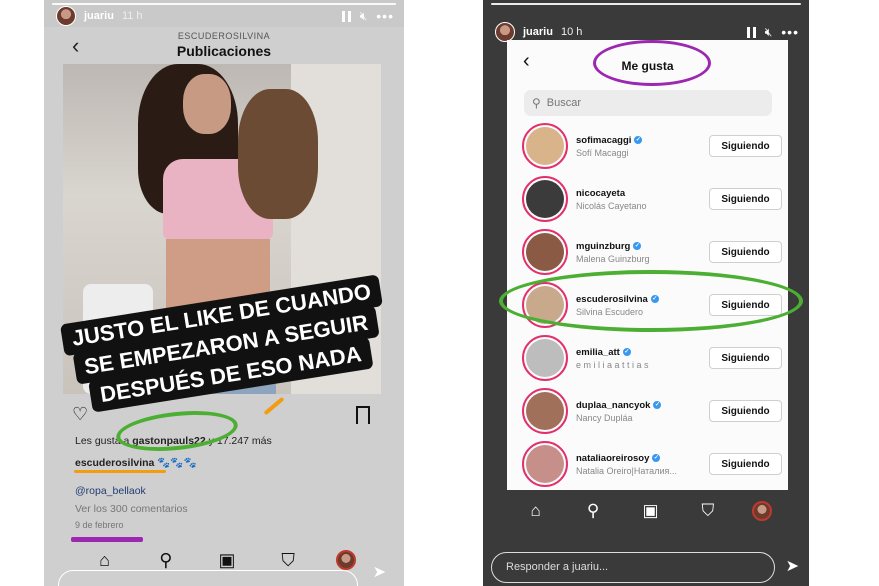  What do you see at coordinates (99, 525) in the screenshot?
I see `post-date: 9 de febrero` at bounding box center [99, 525].